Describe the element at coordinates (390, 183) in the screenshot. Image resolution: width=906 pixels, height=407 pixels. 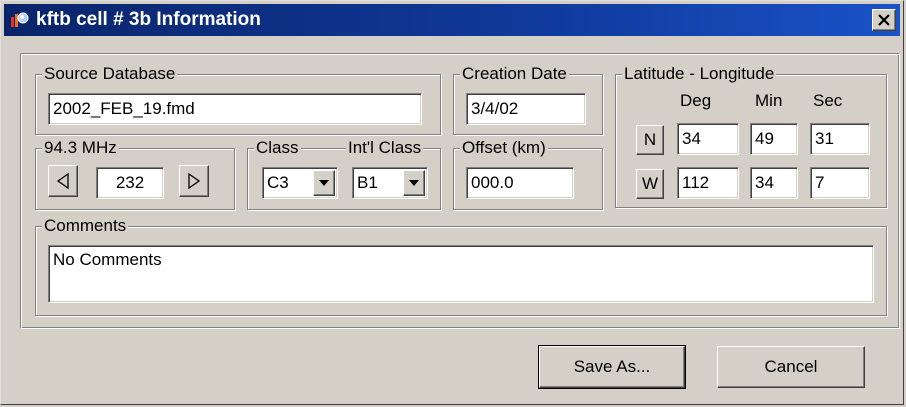
I see `intl-class-select: B1` at that location.